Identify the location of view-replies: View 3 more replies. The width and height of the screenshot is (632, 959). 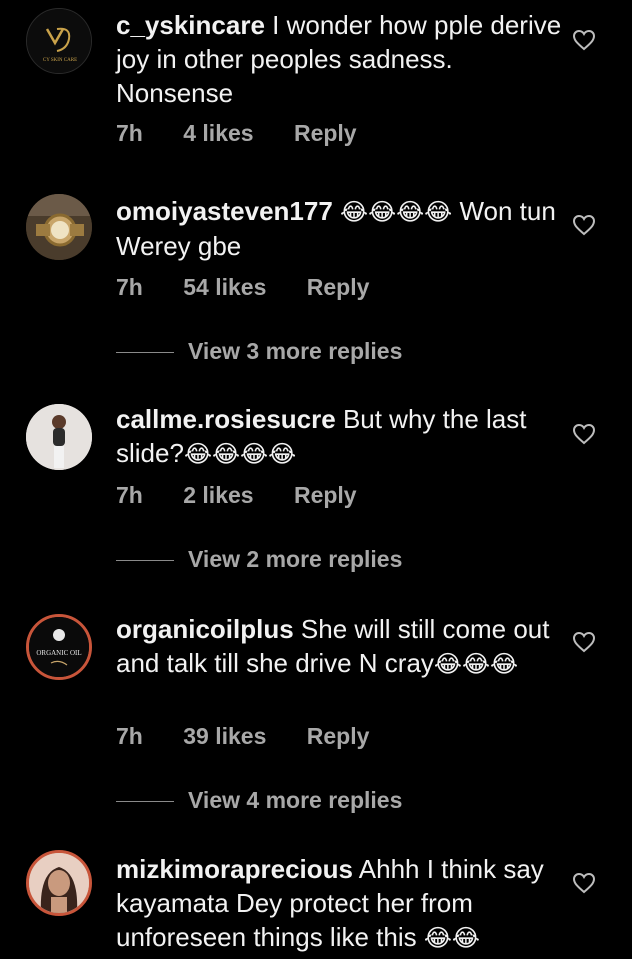
(316, 353).